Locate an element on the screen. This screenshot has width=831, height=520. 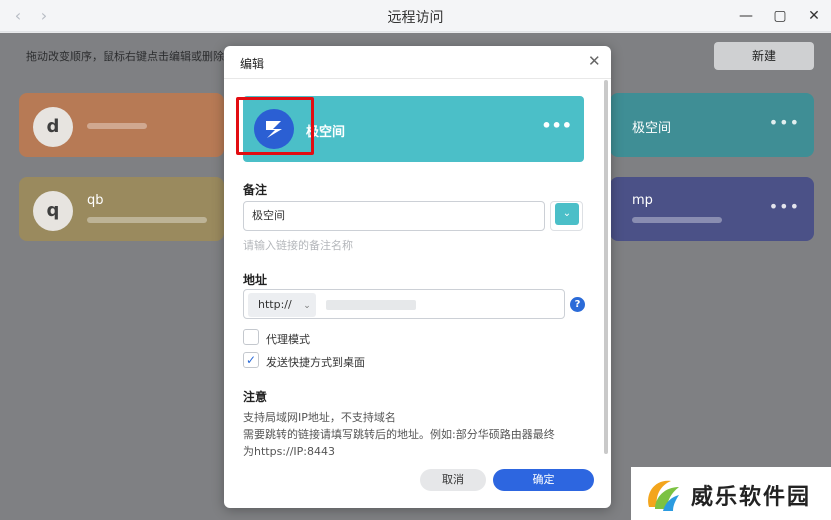
avatar: q is located at coordinates (53, 211).